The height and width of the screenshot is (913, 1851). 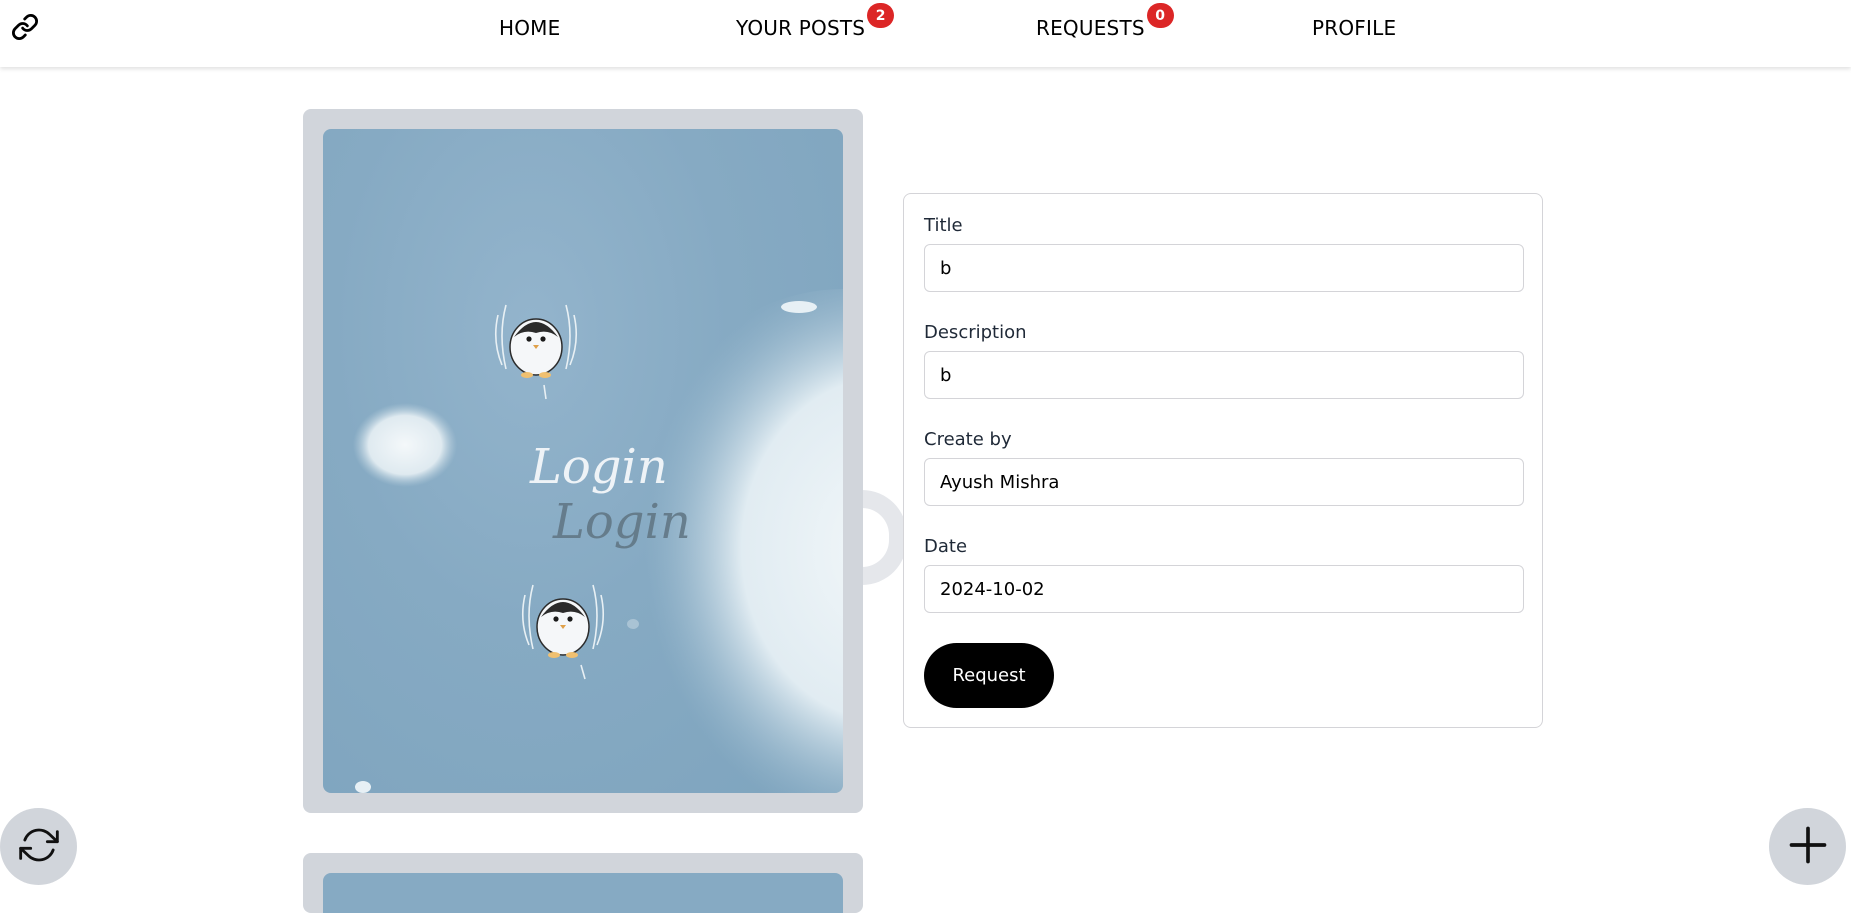 I want to click on description-input, so click(x=1224, y=375).